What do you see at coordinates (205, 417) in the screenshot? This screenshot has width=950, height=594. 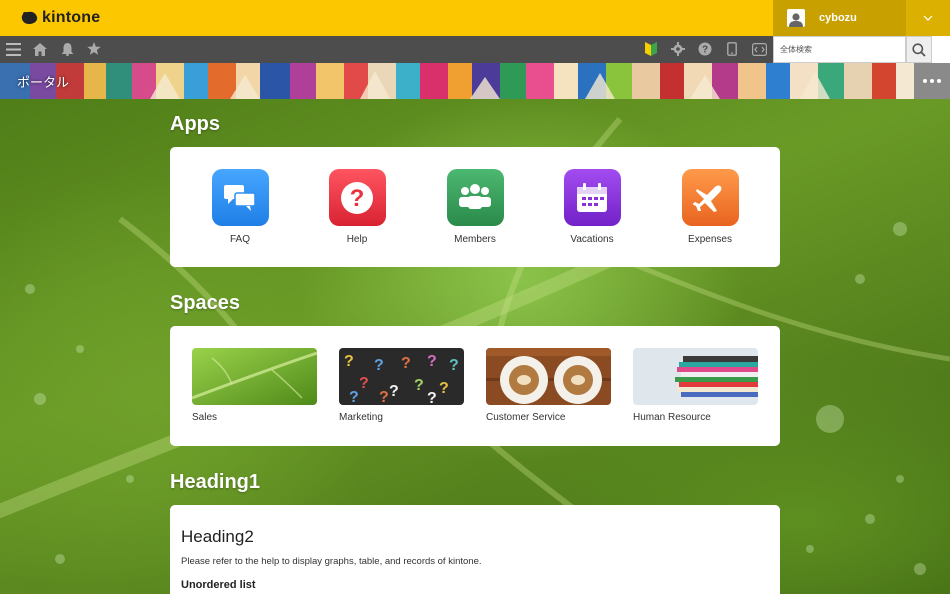 I see `space-label: Sales` at bounding box center [205, 417].